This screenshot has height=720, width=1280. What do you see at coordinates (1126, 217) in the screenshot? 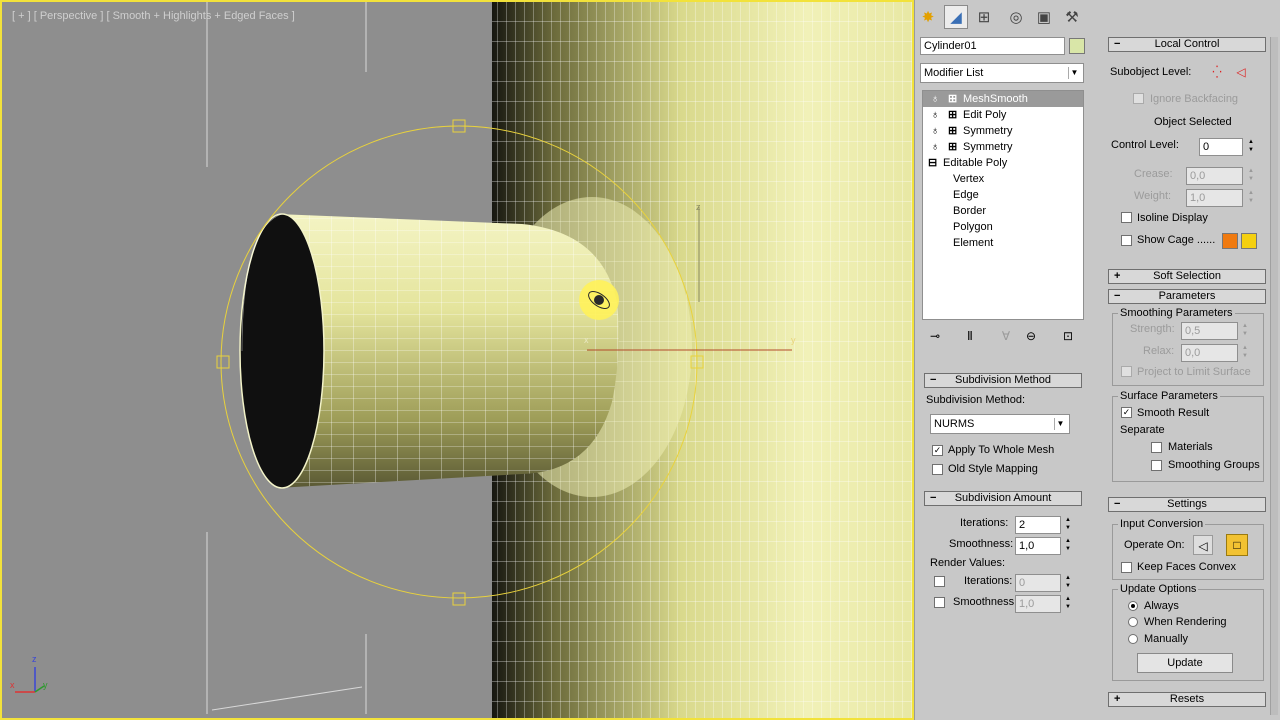
I see `isoline-display-checkbox` at bounding box center [1126, 217].